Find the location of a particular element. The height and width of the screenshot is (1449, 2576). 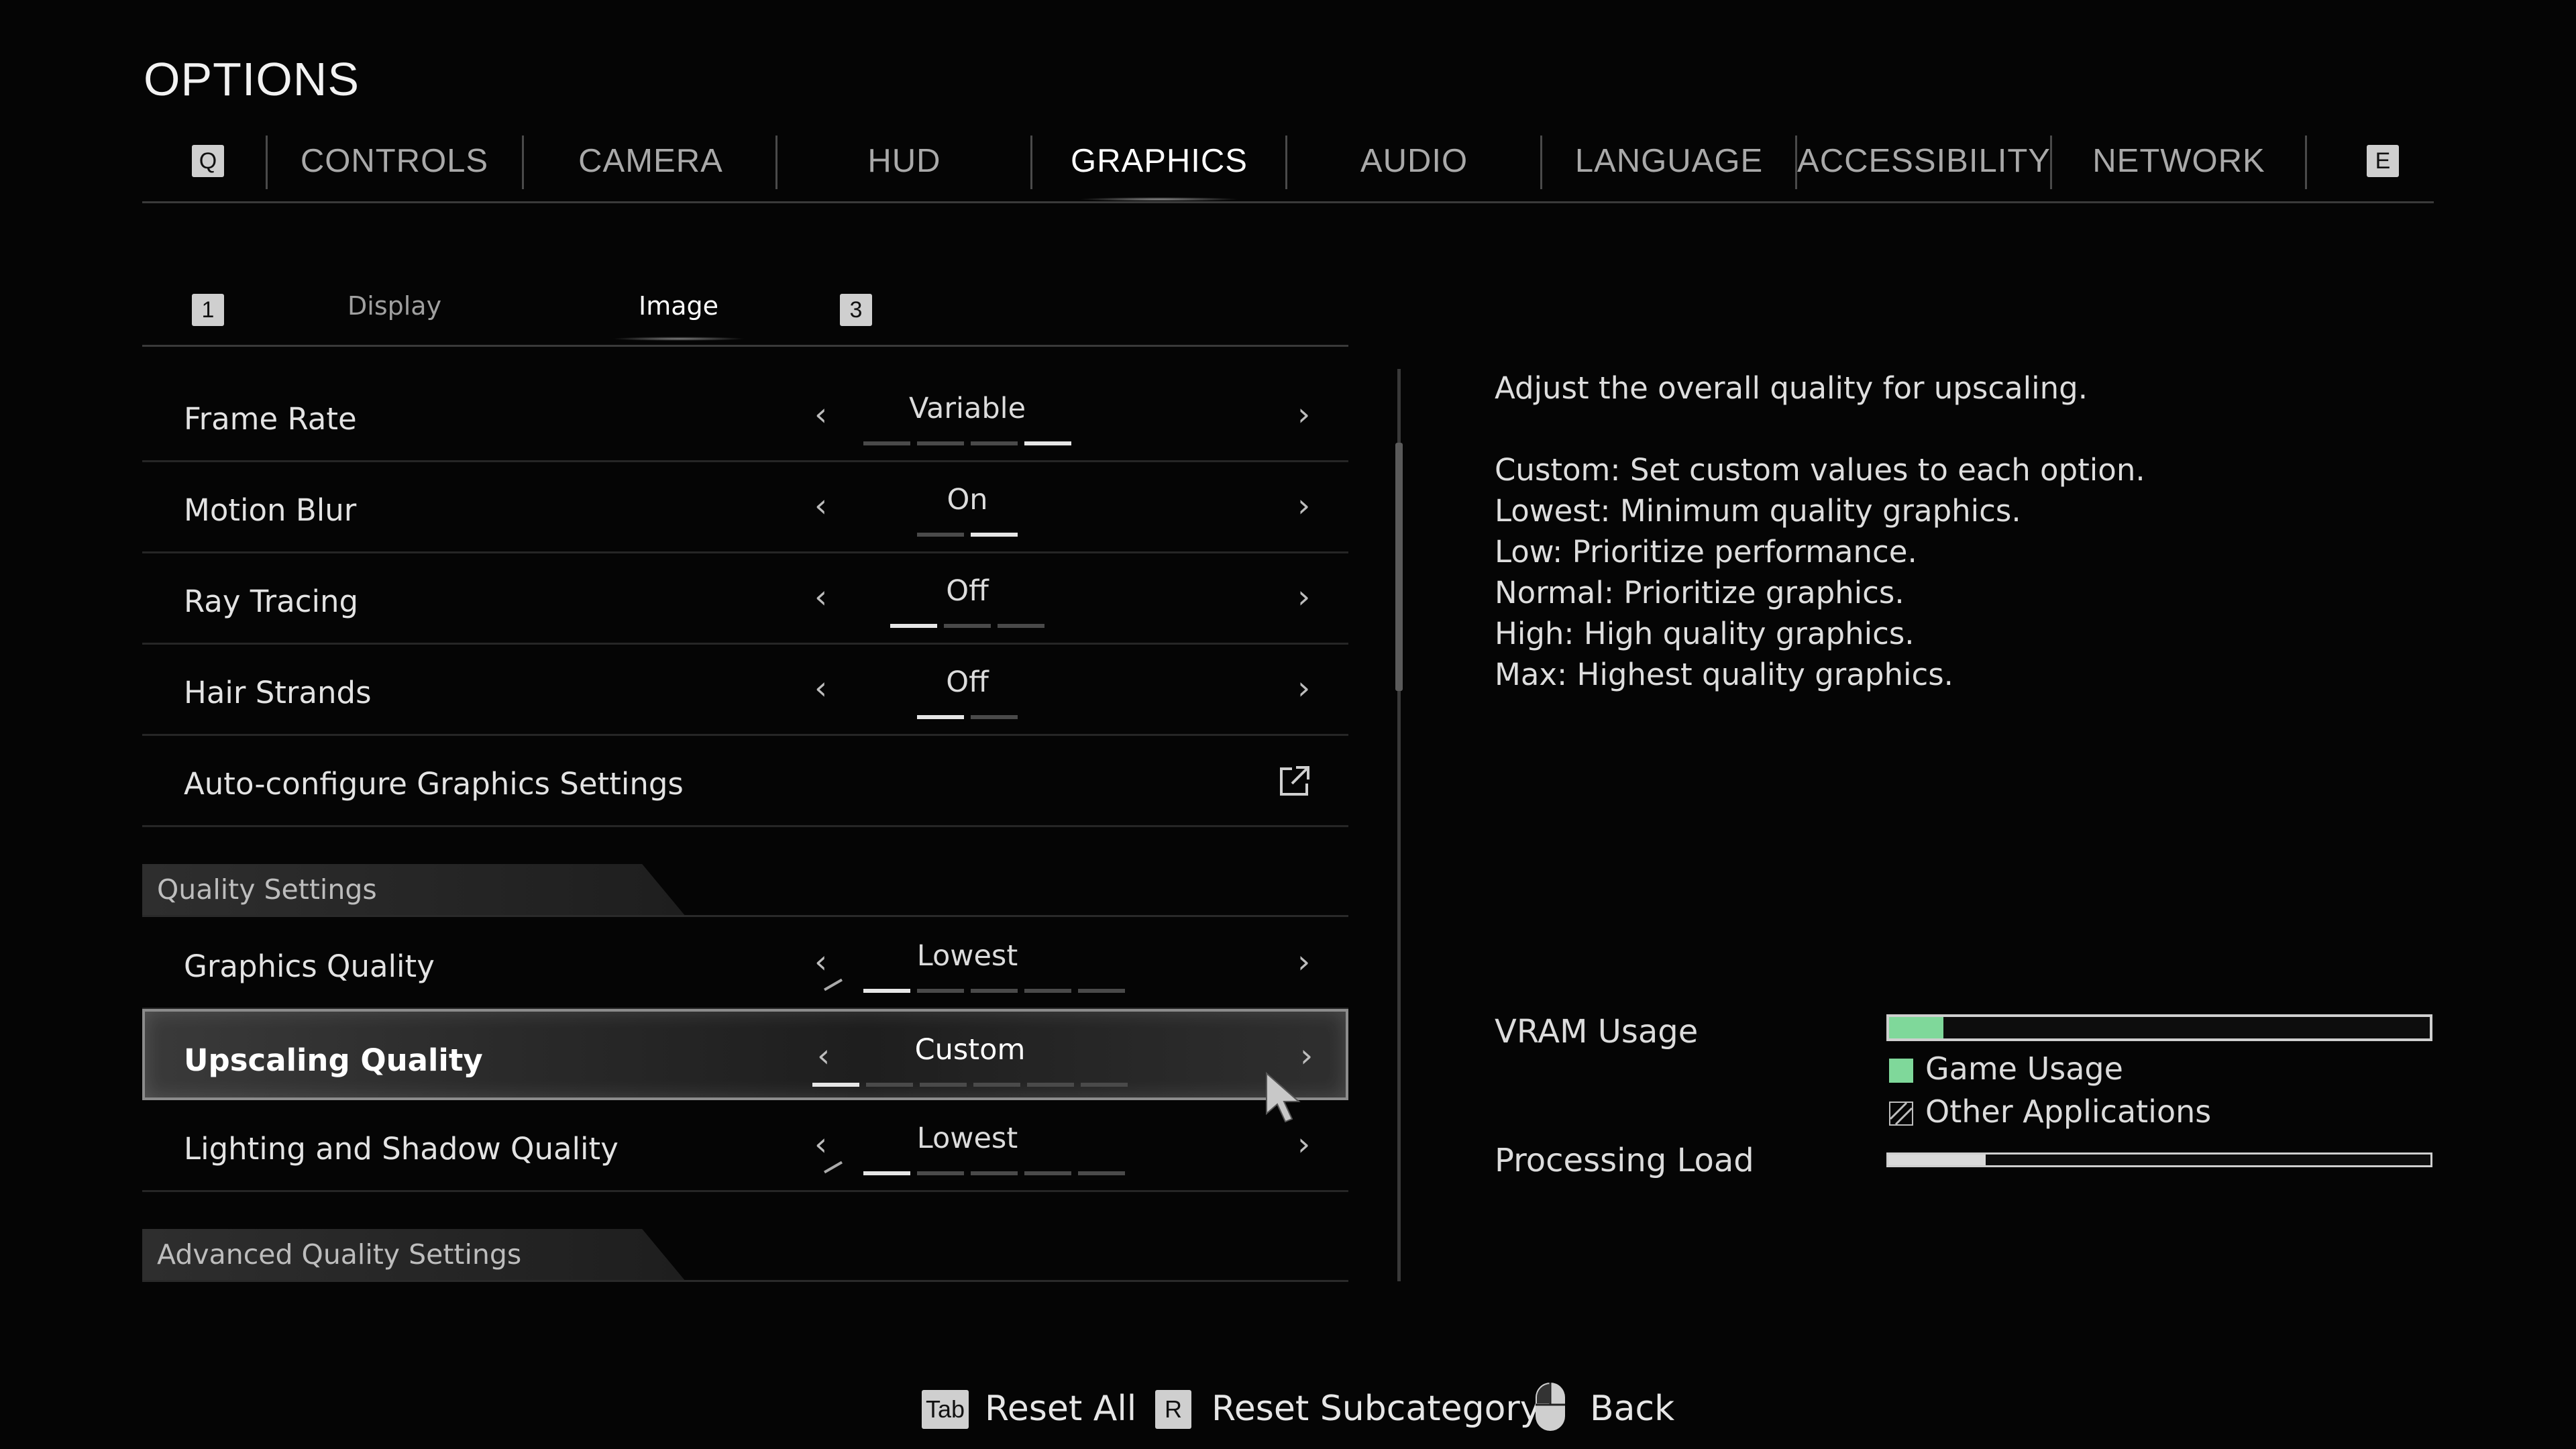

description-line: Low: Prioritize performance. is located at coordinates (1706, 552).